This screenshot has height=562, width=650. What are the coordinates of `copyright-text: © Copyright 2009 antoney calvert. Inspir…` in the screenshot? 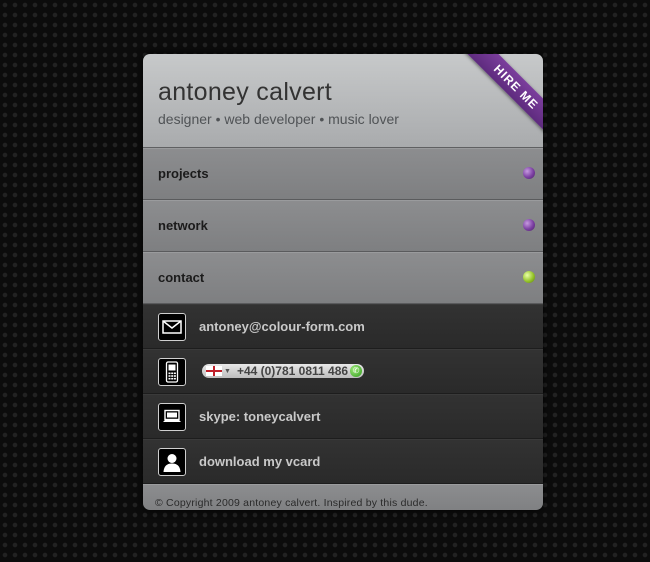 It's located at (291, 503).